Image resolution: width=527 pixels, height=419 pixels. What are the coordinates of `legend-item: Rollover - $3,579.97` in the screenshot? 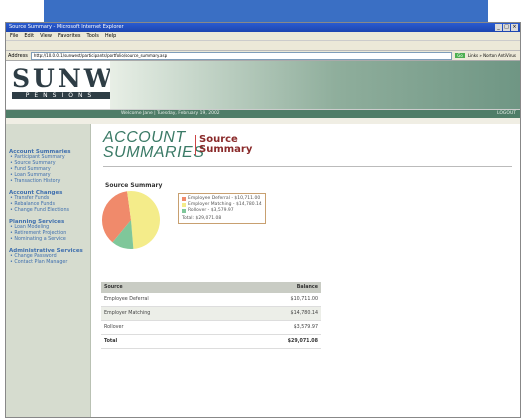 It's located at (222, 211).